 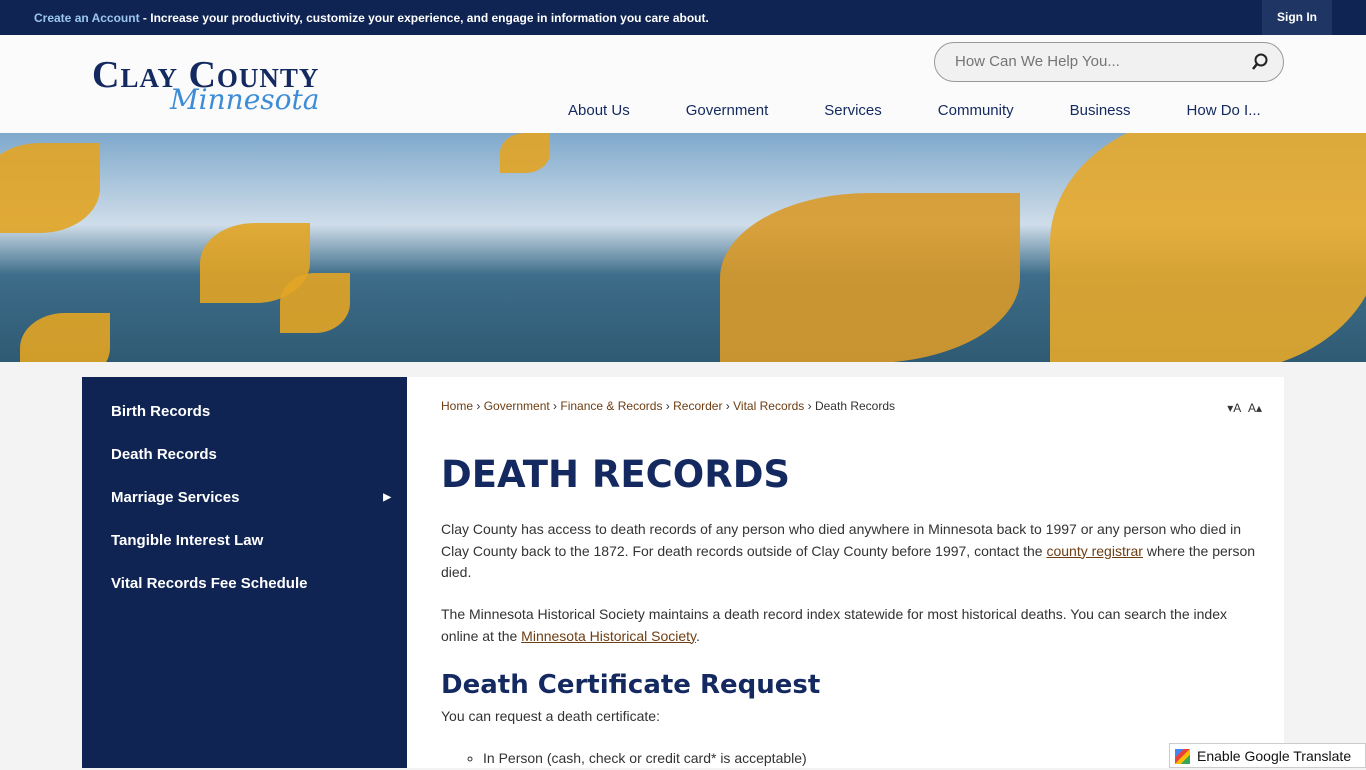 I want to click on search-box, so click(x=1109, y=62).